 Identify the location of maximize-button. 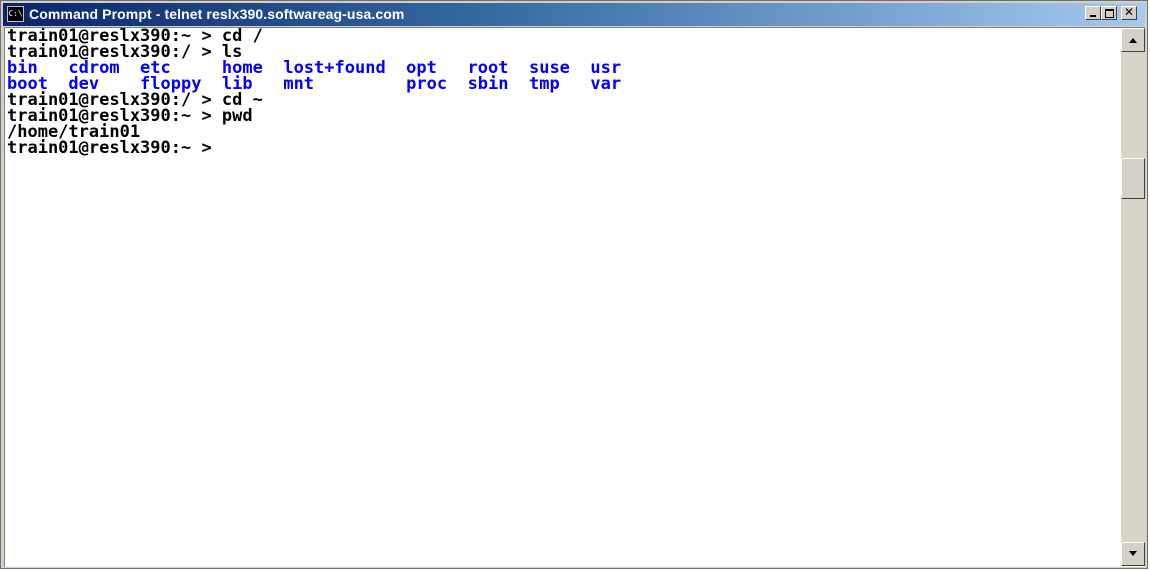
(1109, 13).